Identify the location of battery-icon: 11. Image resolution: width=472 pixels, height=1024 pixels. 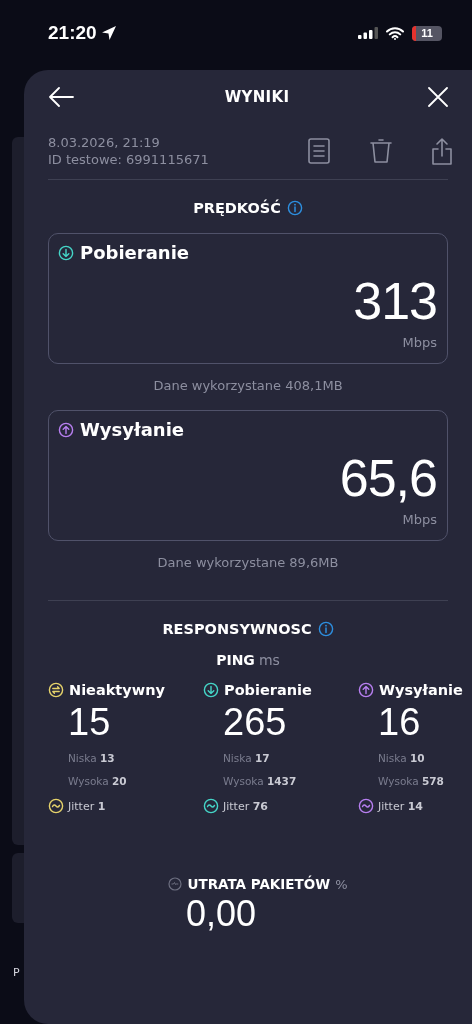
(427, 33).